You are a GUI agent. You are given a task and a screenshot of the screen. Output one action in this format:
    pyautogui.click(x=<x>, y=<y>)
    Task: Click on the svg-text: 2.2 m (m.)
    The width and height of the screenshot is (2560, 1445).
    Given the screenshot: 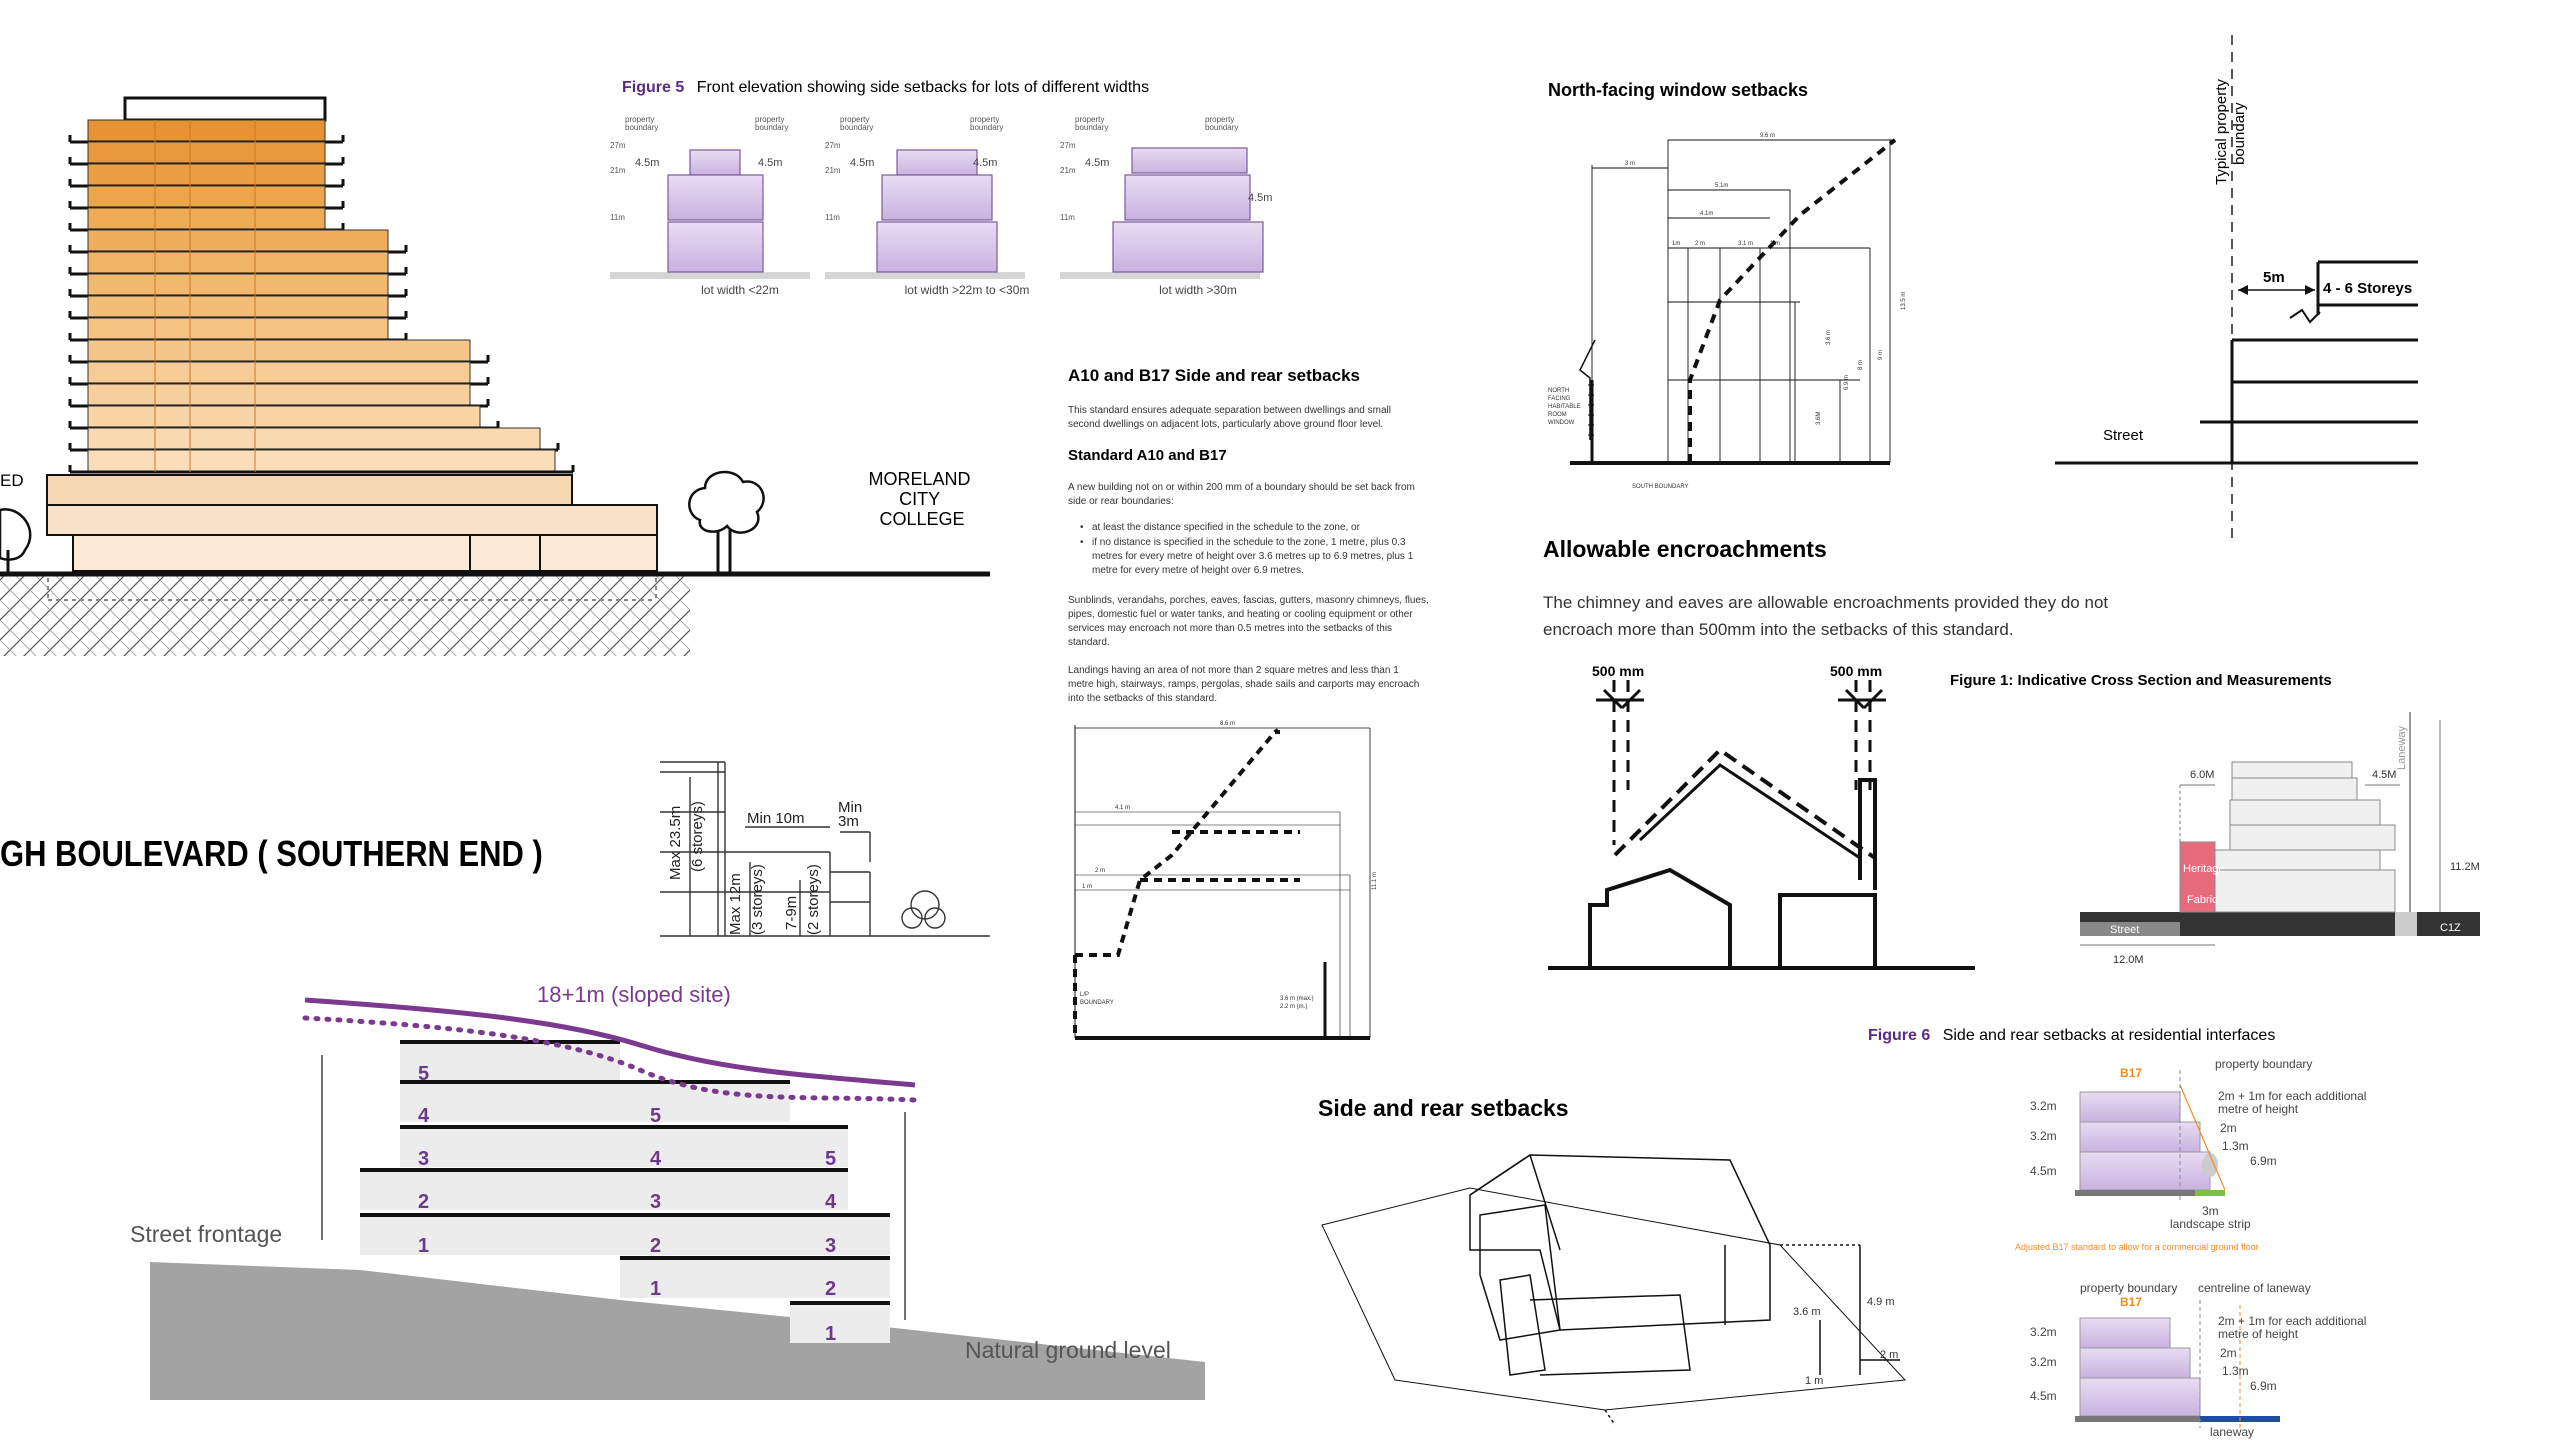 What is the action you would take?
    pyautogui.click(x=1293, y=1007)
    